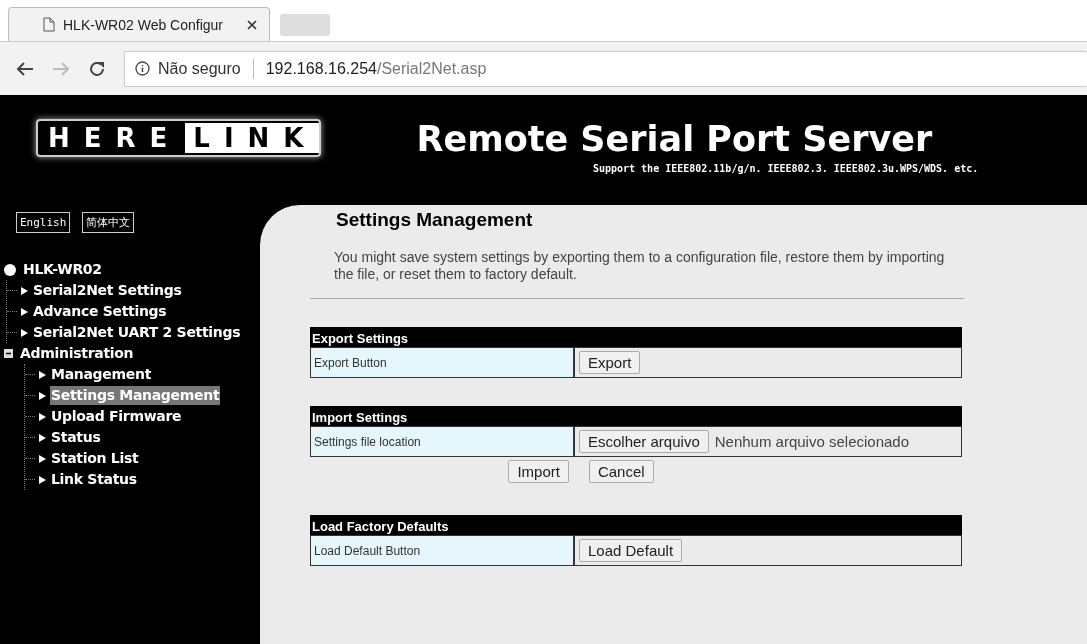  What do you see at coordinates (538, 471) in the screenshot?
I see `action-button: Import` at bounding box center [538, 471].